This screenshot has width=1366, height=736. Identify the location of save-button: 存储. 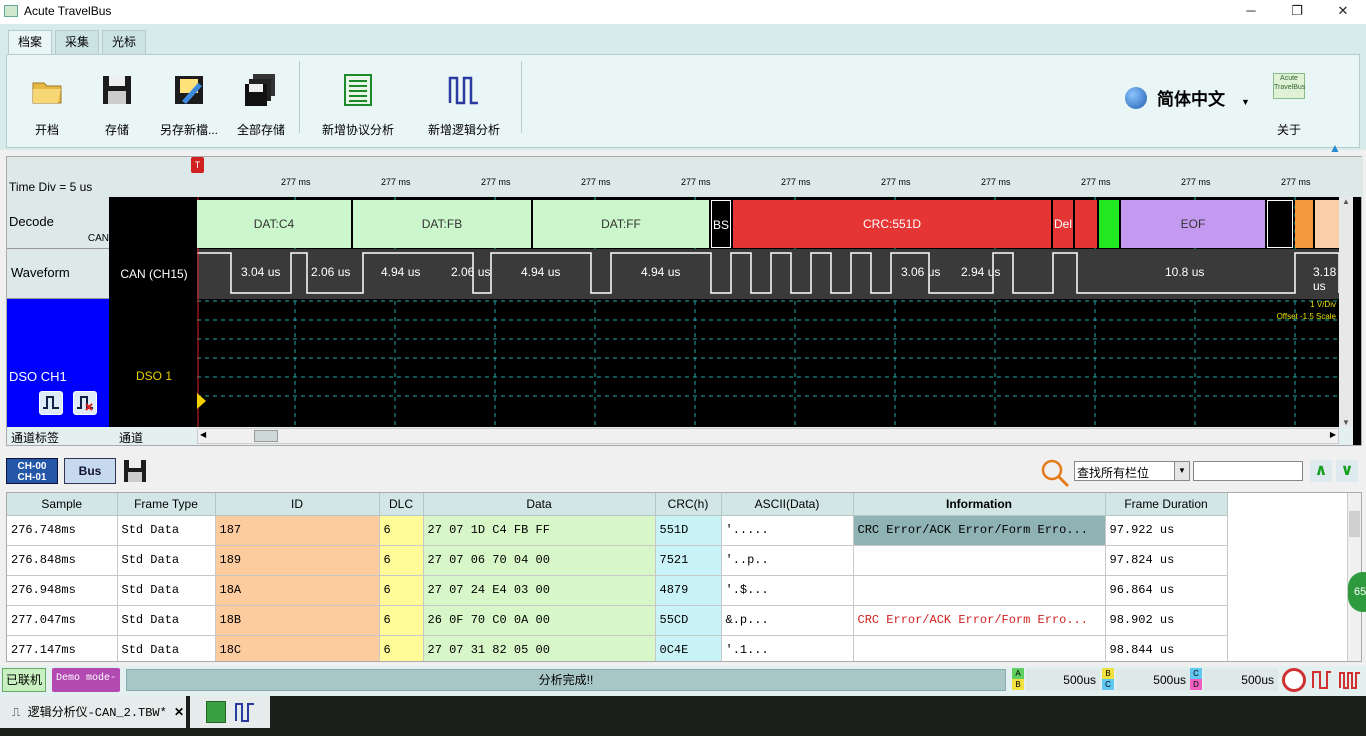
(117, 103).